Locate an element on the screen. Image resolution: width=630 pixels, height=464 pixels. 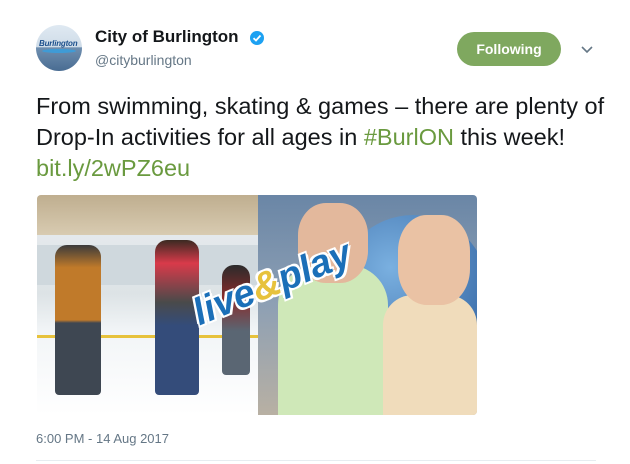
account-name: City of Burlington is located at coordinates (167, 37).